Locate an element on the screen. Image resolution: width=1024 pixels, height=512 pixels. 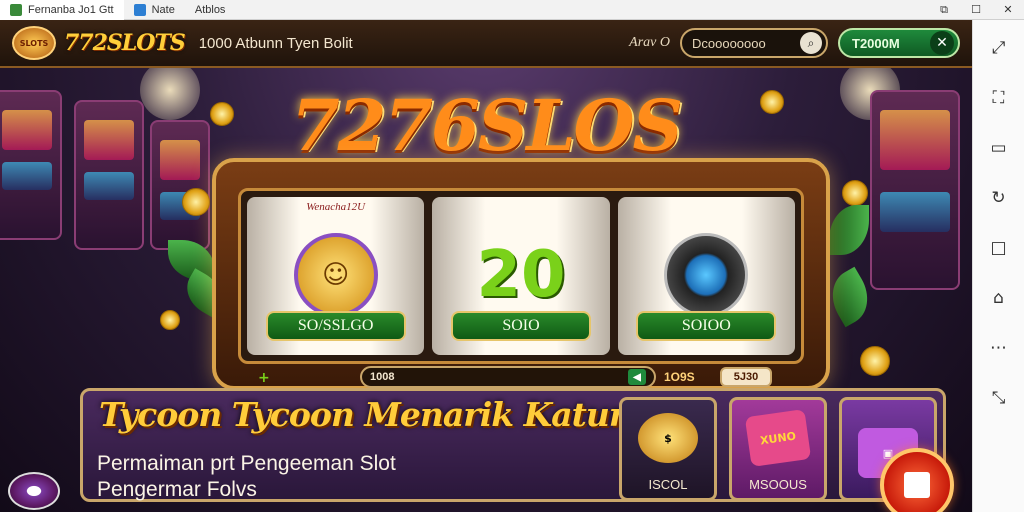
increase-bet-button: + is located at coordinates (264, 378).